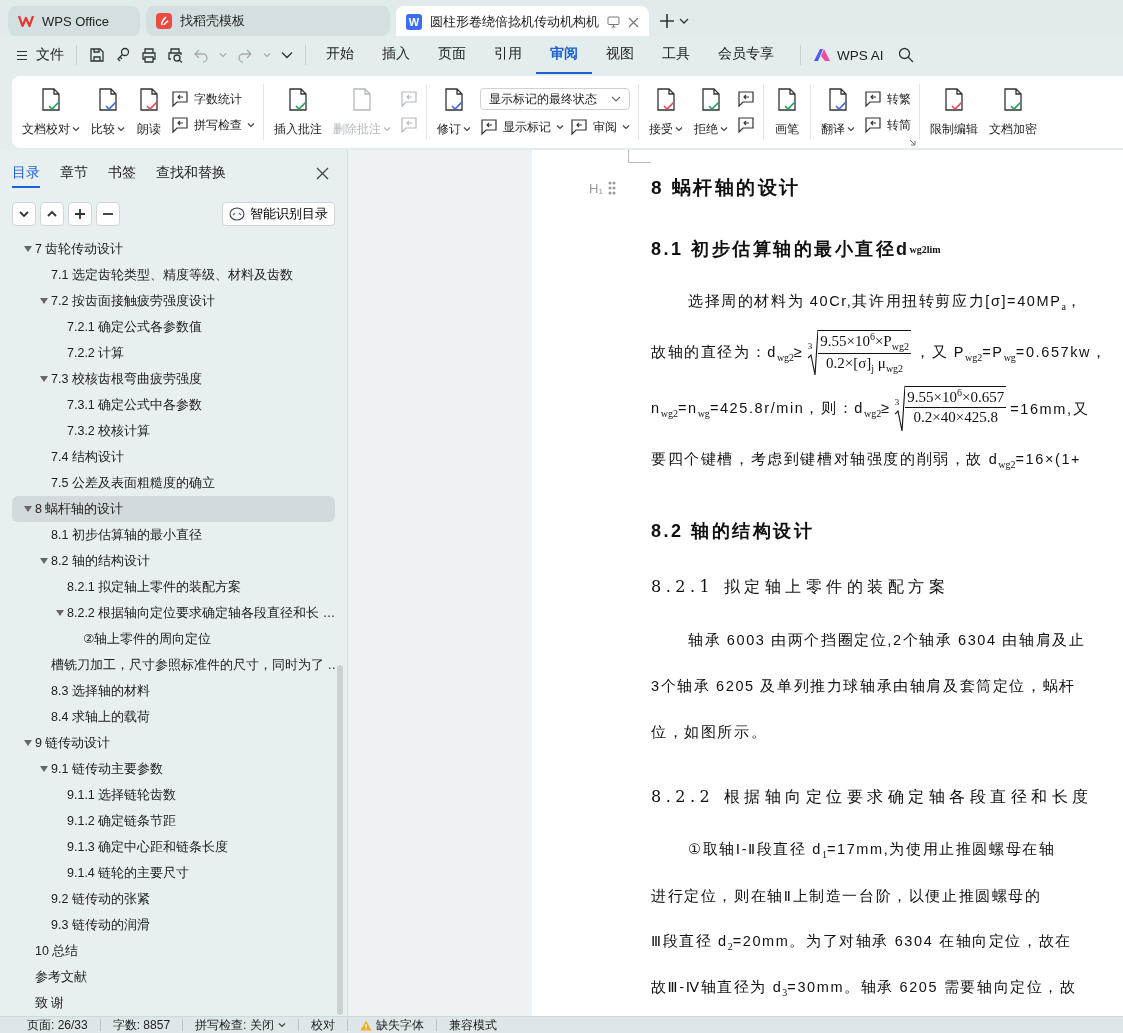 The image size is (1123, 1033). What do you see at coordinates (173, 379) in the screenshot?
I see `toc-row: 7.3 校核齿根弯曲疲劳强度` at bounding box center [173, 379].